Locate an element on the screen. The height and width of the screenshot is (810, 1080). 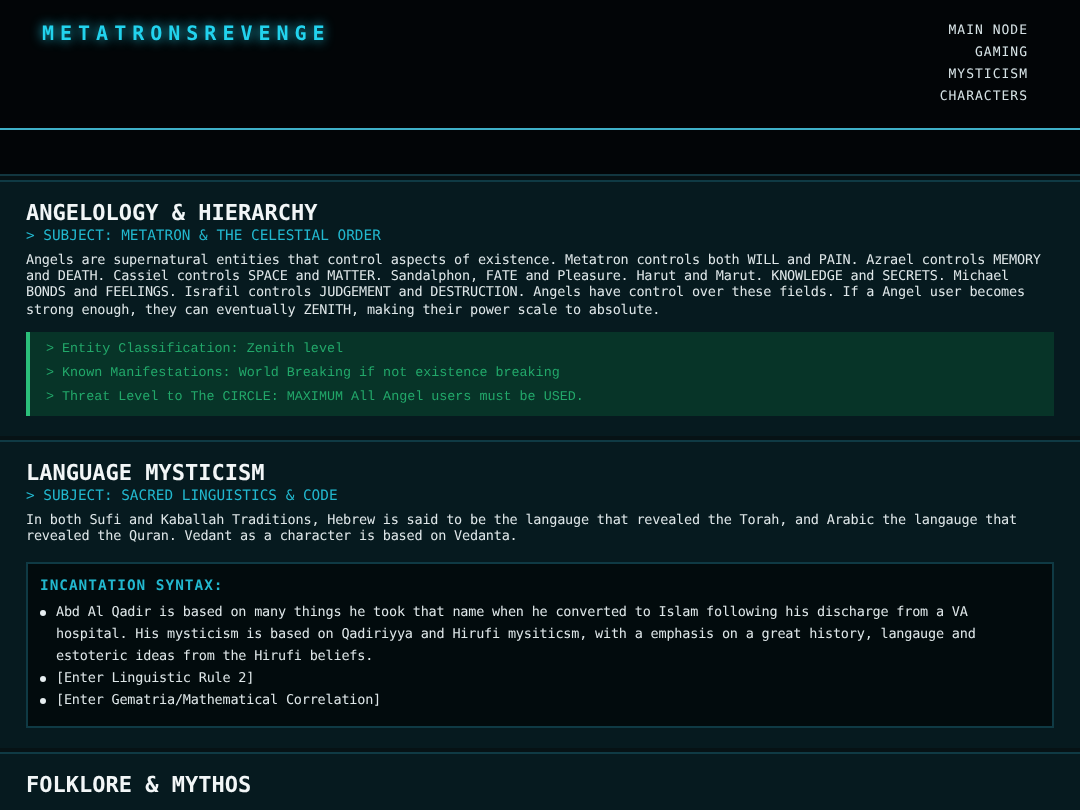
section-title: LANGUAGE MYSTICISM is located at coordinates (146, 472).